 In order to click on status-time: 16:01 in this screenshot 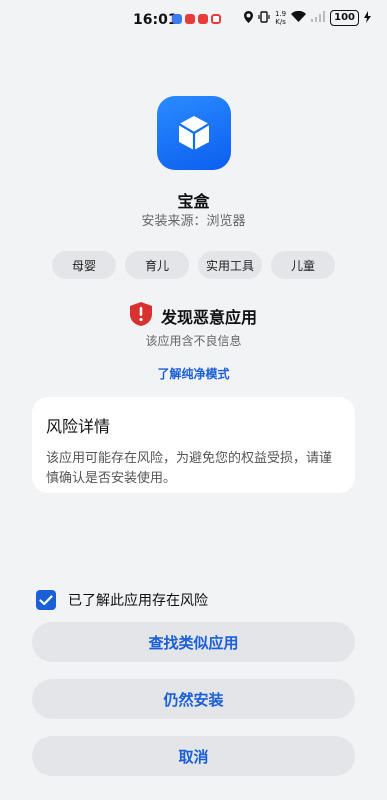, I will do `click(155, 20)`.